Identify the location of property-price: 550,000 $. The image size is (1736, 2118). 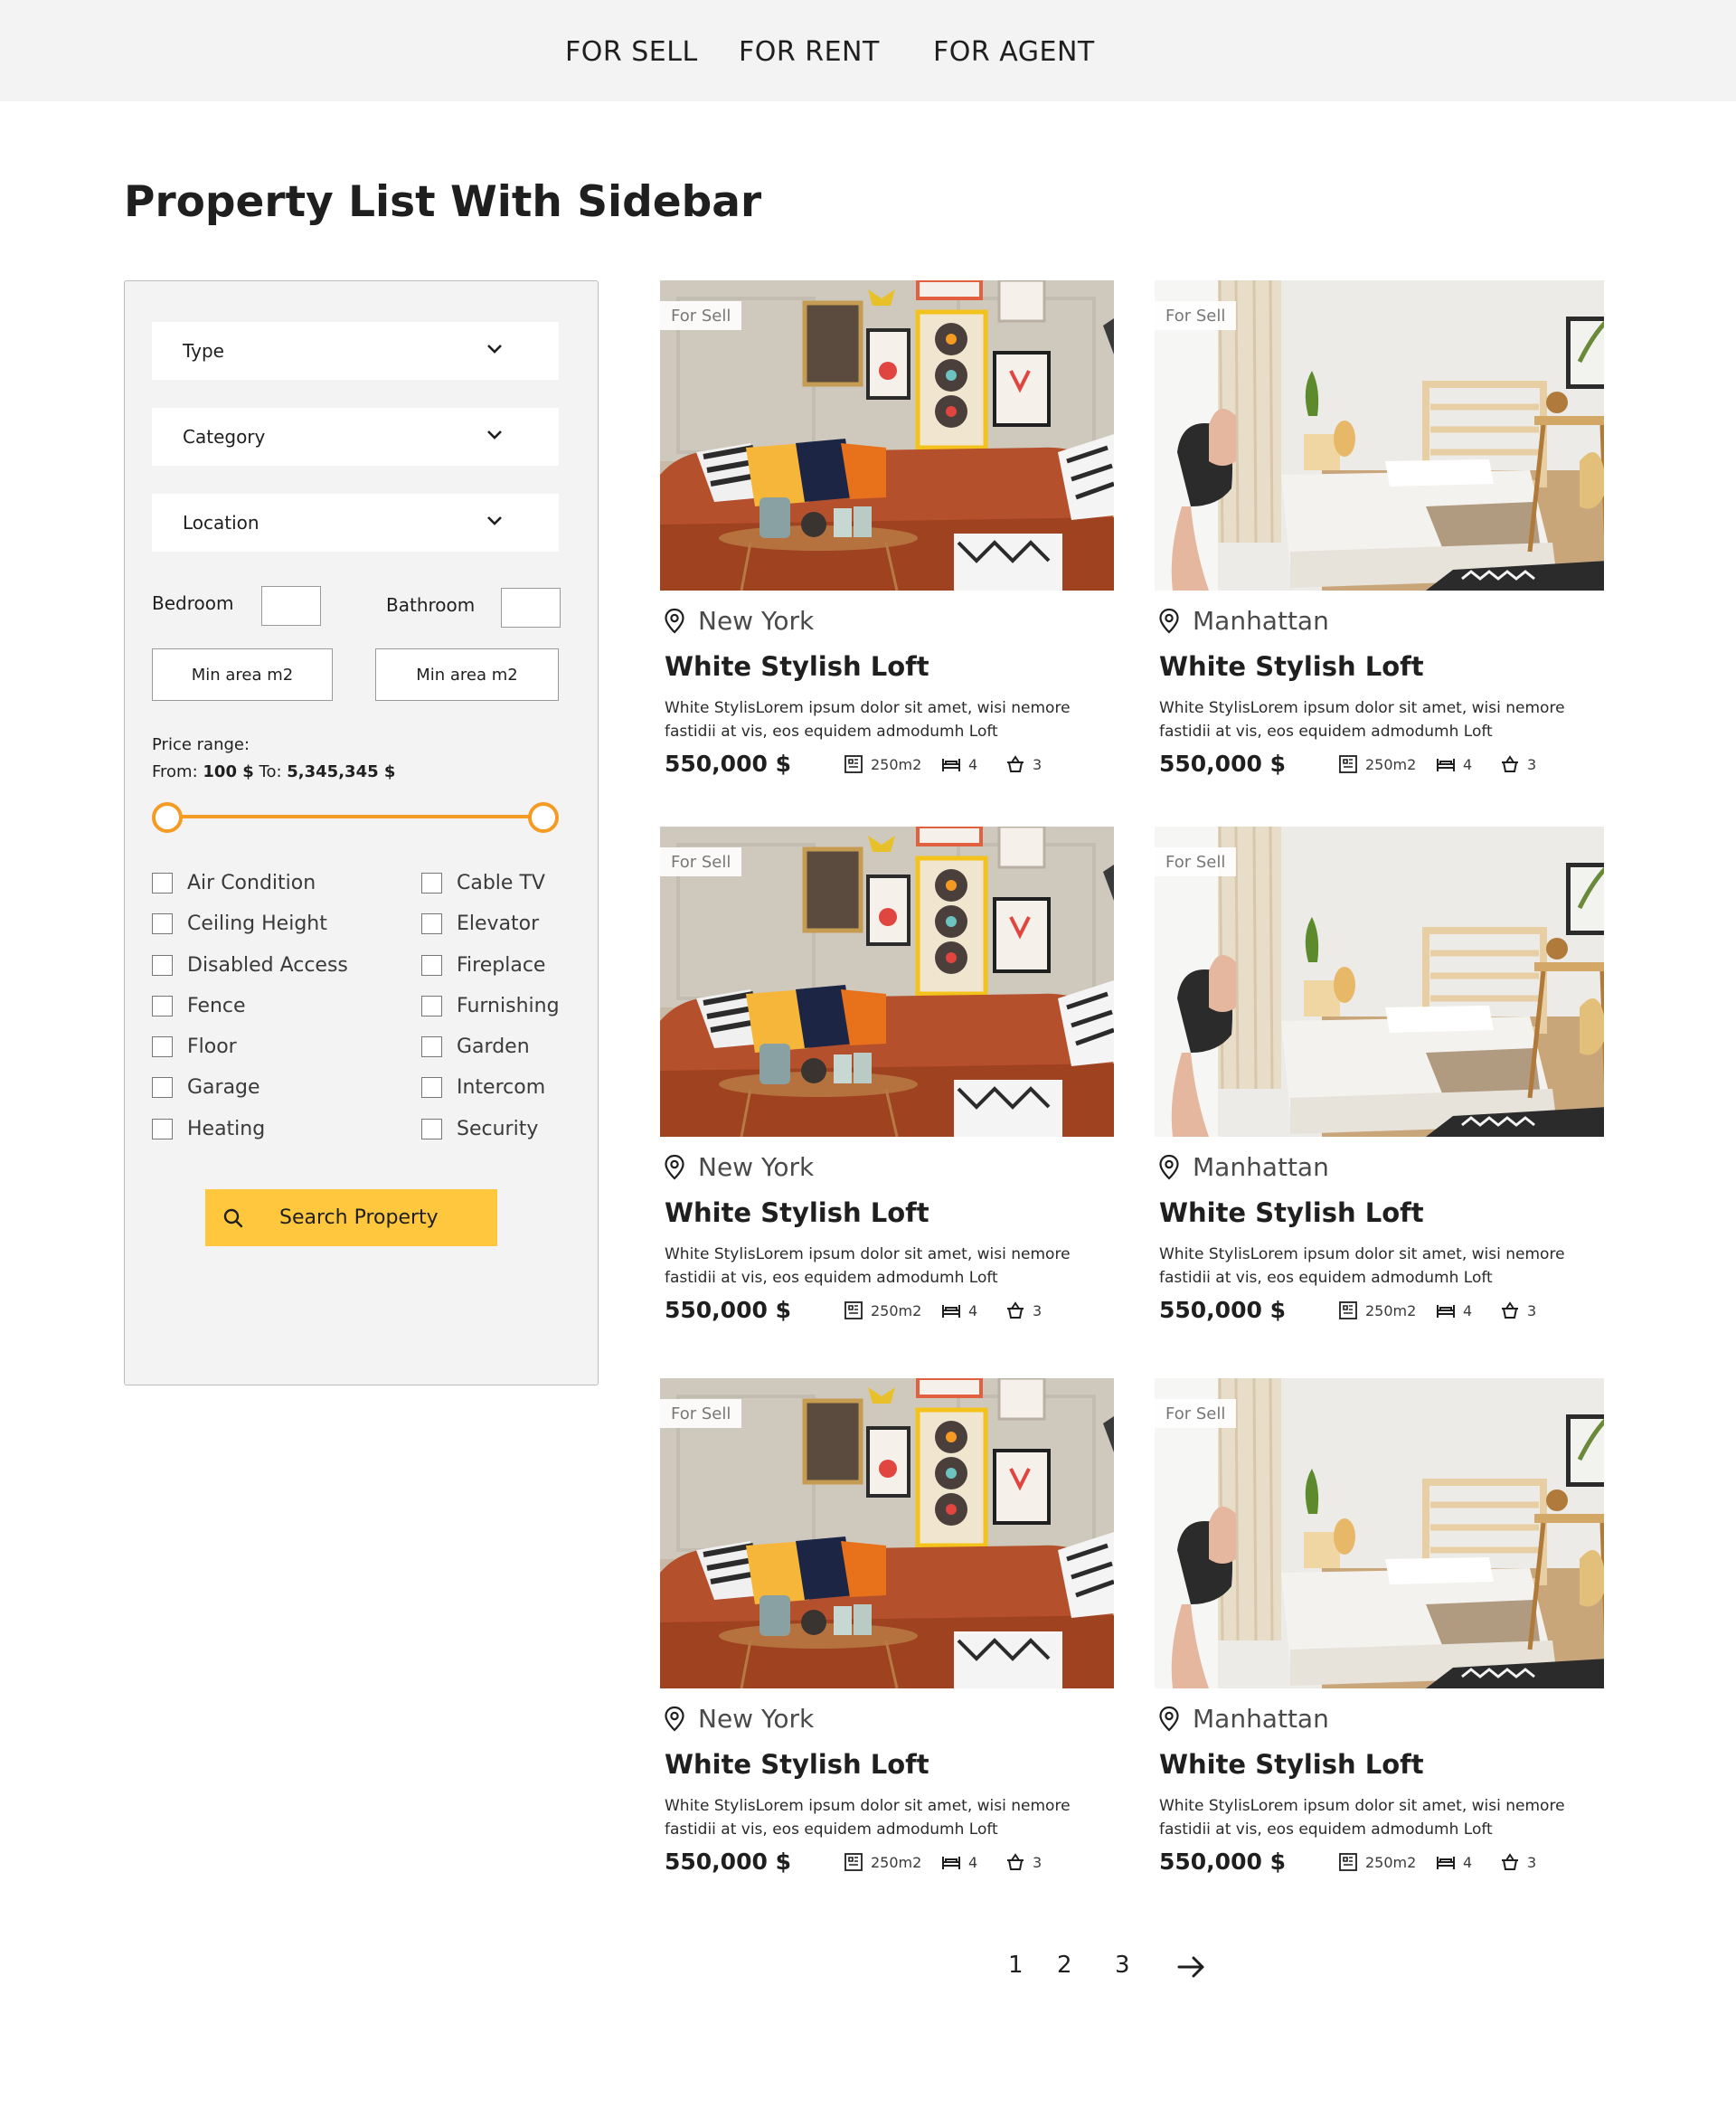
(1223, 764).